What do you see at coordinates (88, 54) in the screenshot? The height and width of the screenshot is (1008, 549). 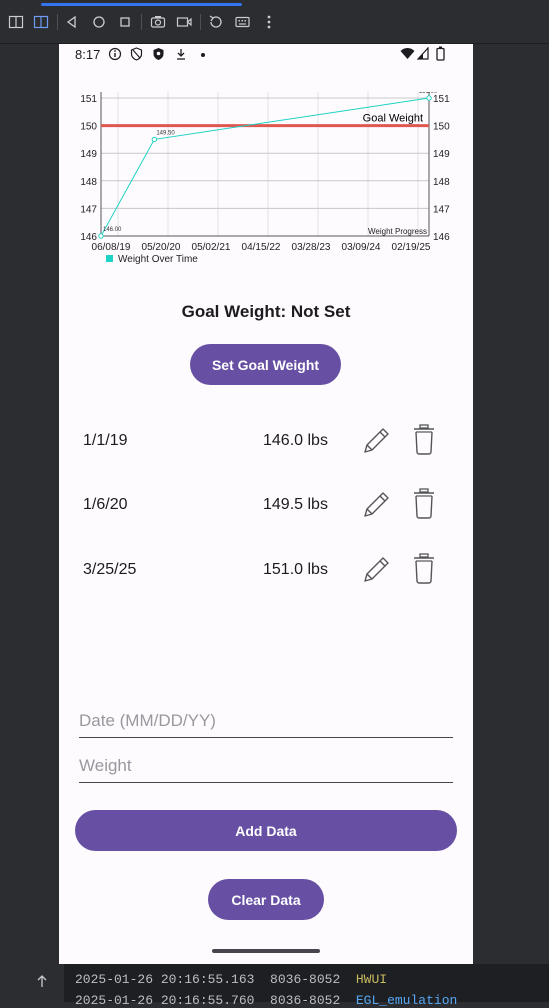 I see `status-time: 8:17` at bounding box center [88, 54].